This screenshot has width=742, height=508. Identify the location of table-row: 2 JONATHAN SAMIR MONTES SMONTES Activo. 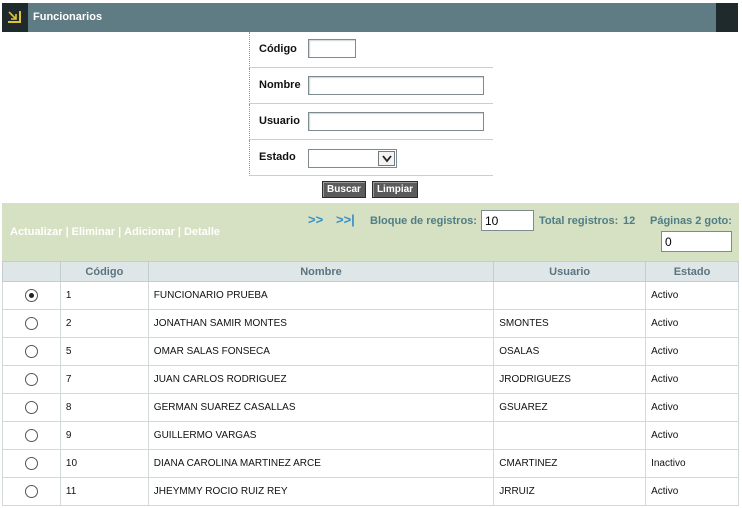
(370, 323).